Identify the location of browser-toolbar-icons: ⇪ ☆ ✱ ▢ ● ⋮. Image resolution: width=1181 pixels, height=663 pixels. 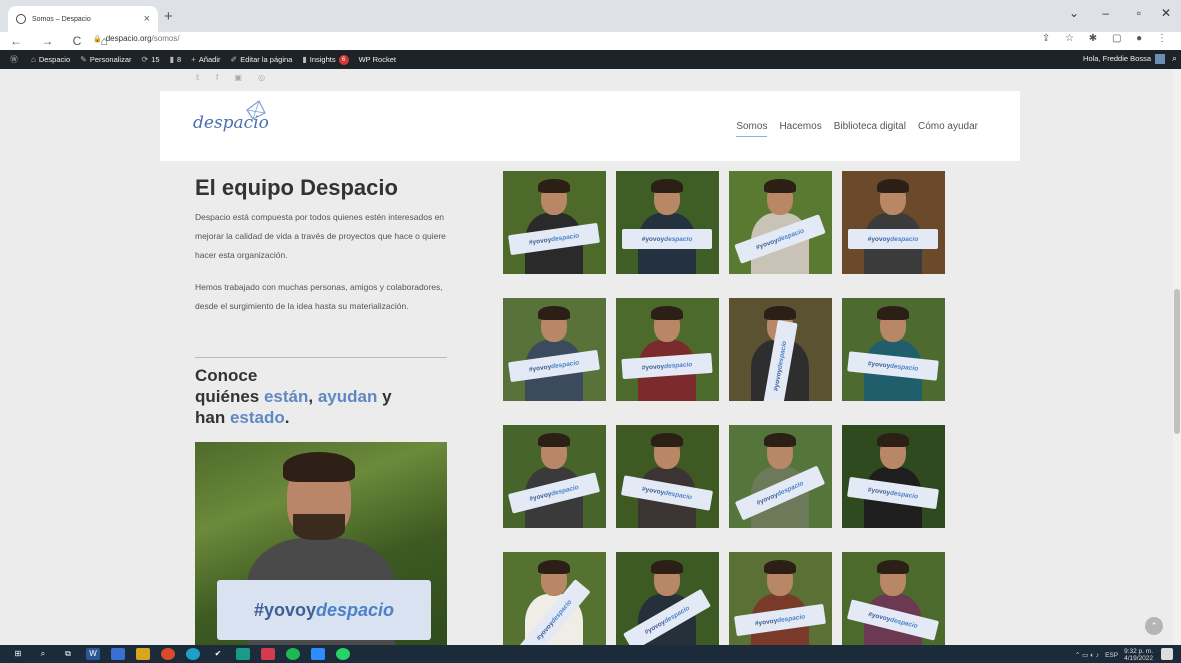
(1107, 38).